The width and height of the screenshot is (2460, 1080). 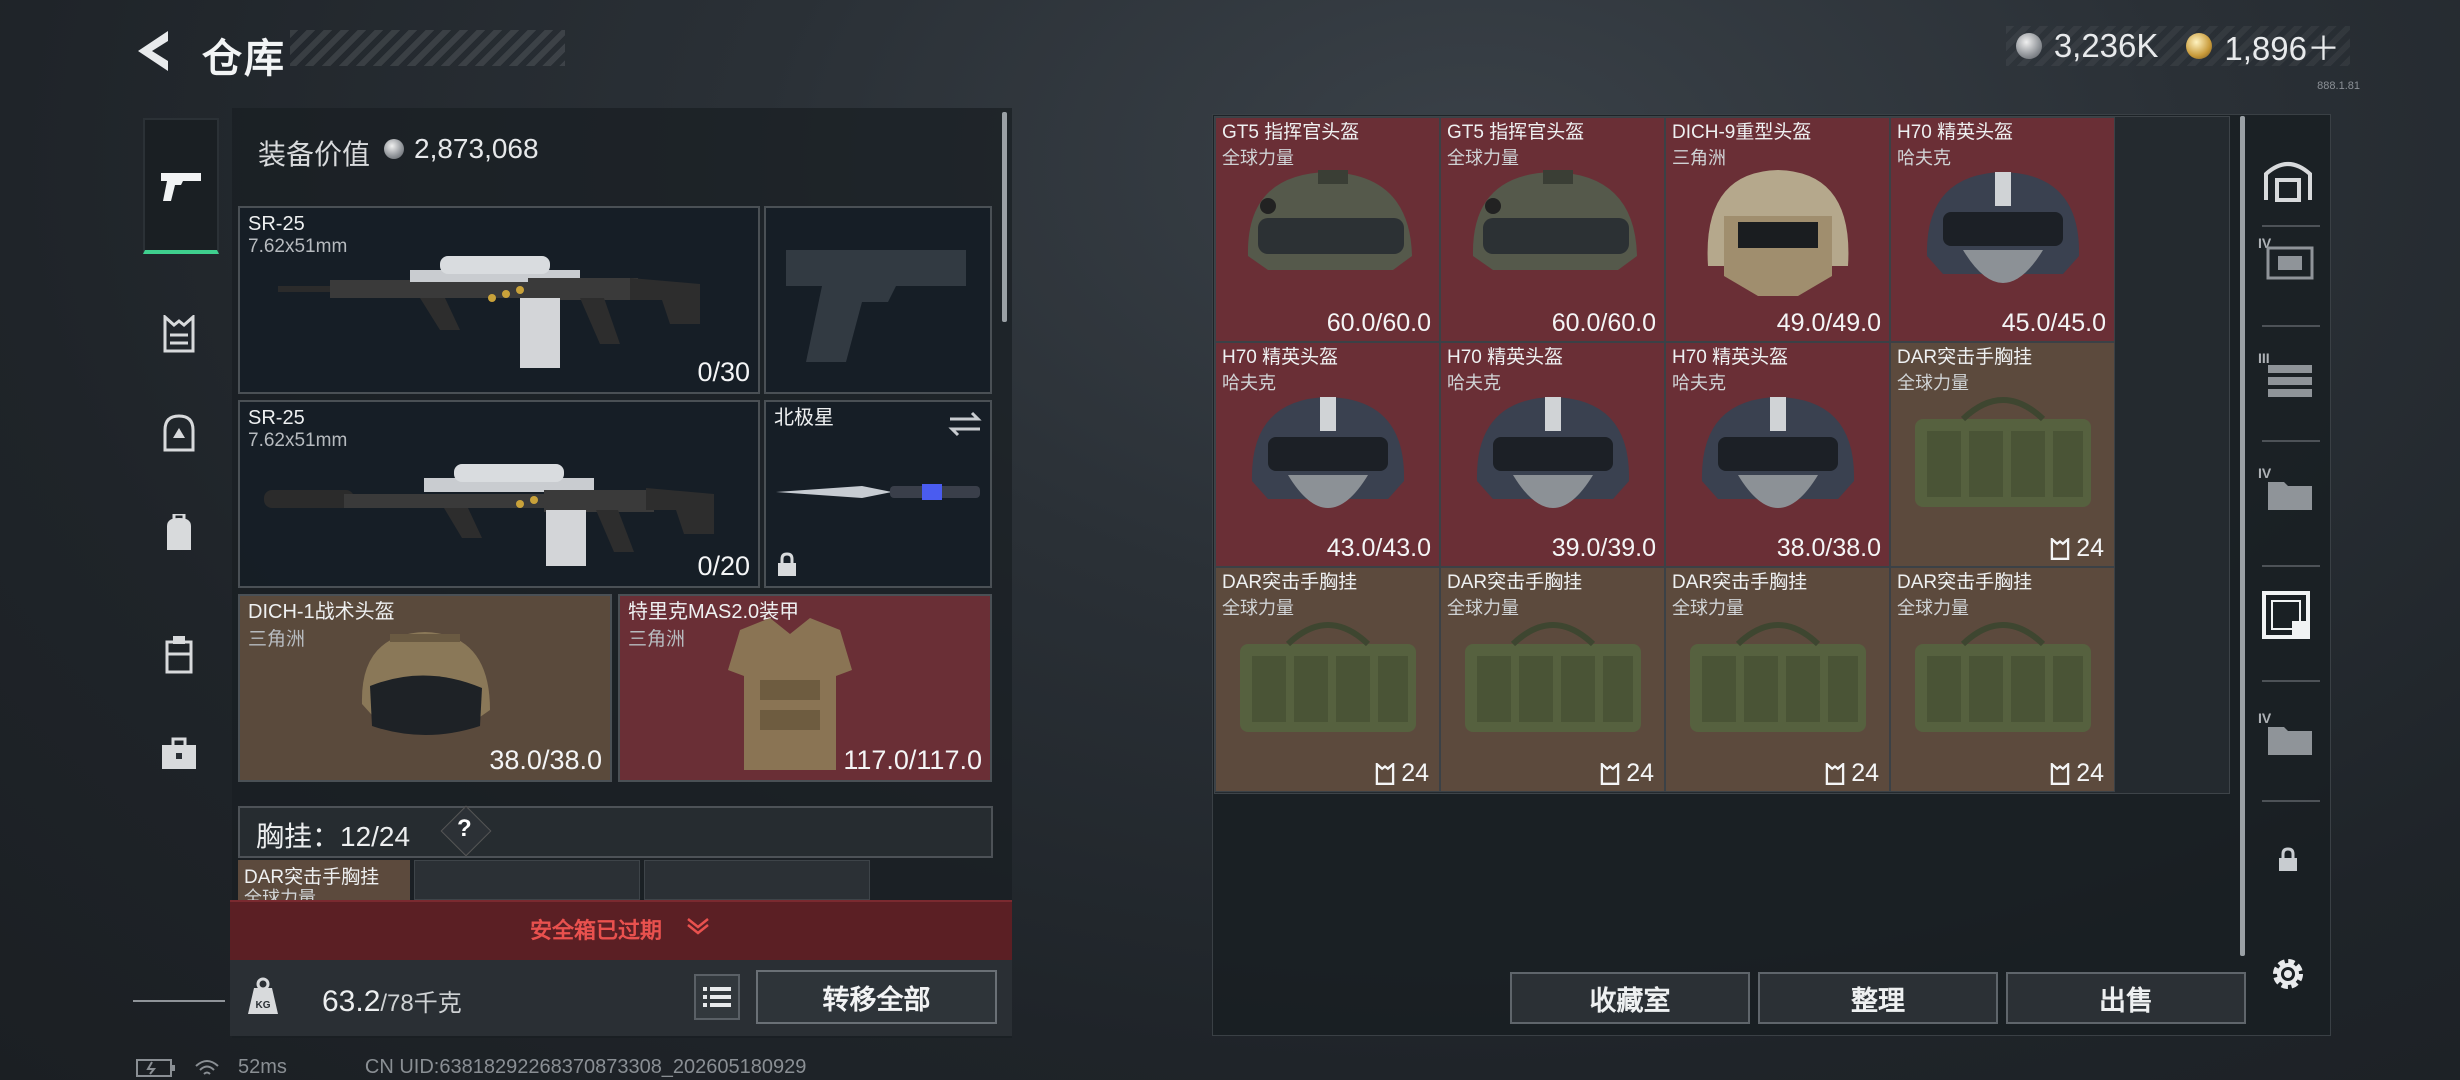 I want to click on battery-icon, so click(x=155, y=1067).